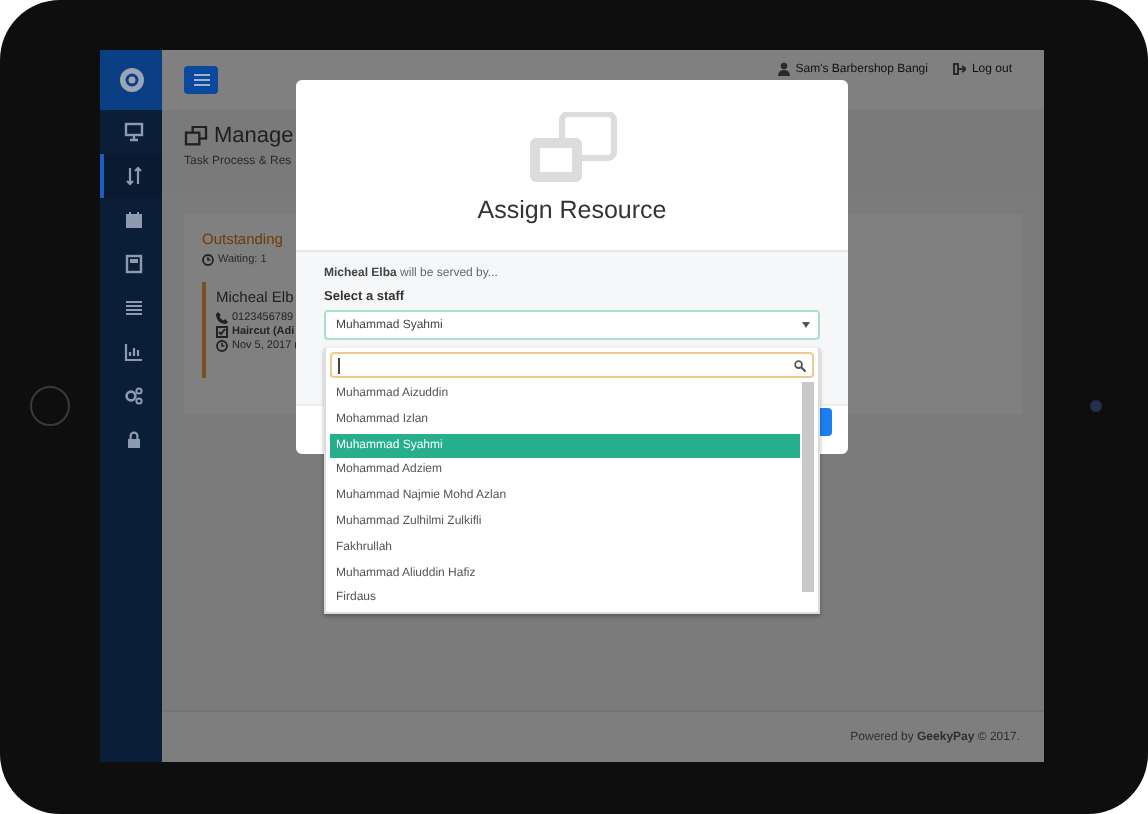  I want to click on gears-icon, so click(133, 396).